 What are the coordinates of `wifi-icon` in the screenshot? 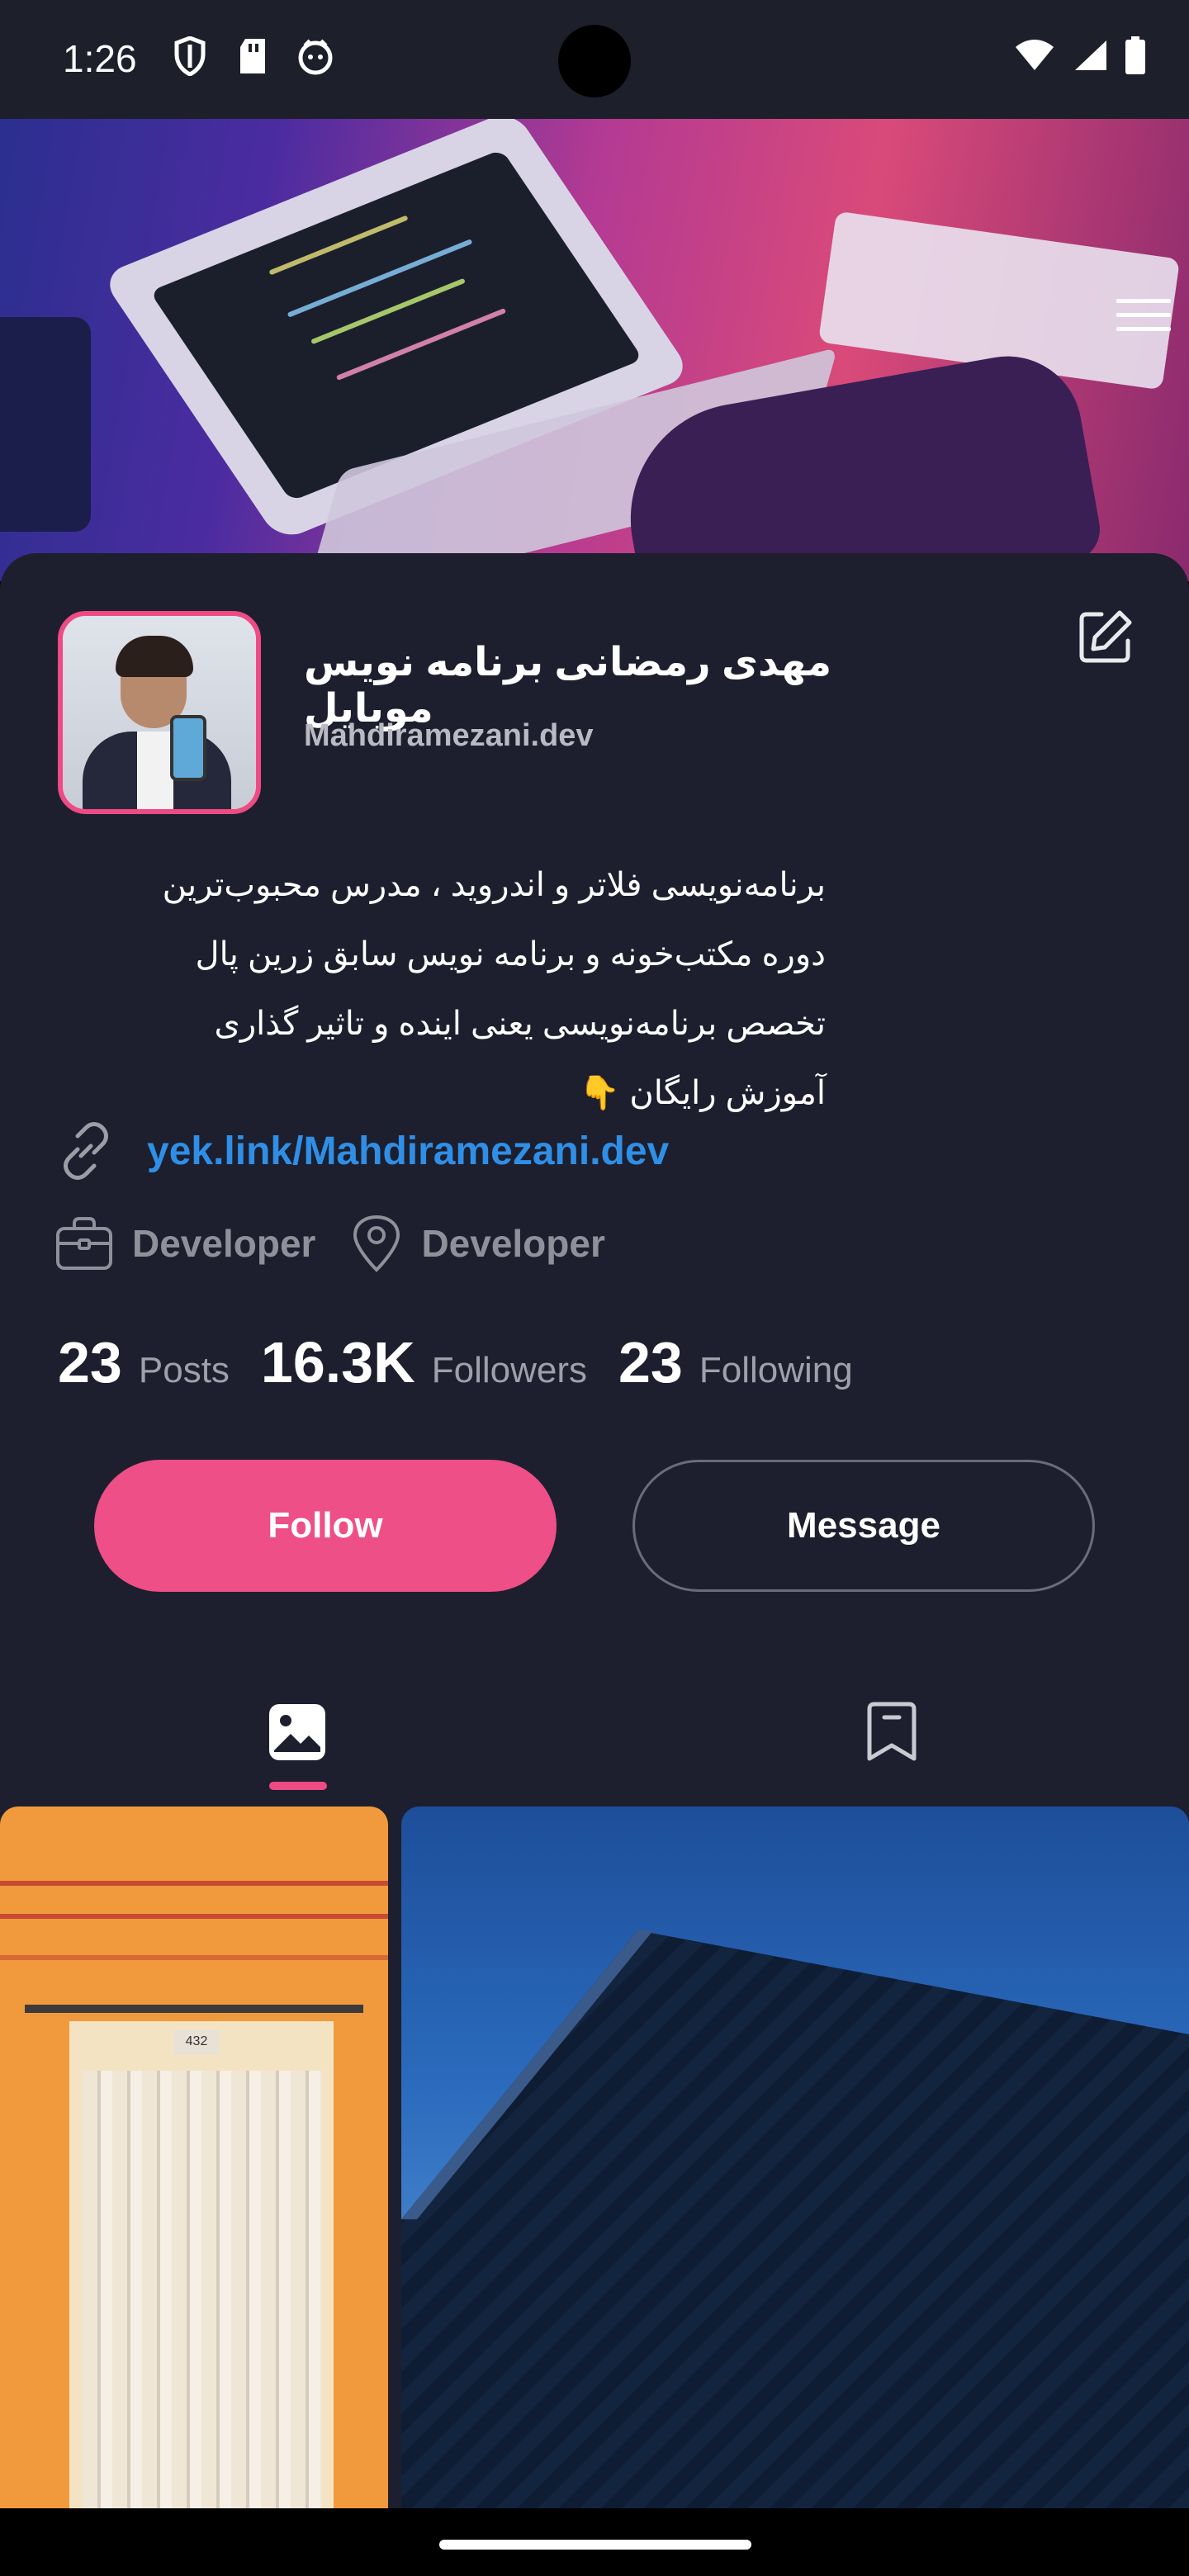 It's located at (1035, 55).